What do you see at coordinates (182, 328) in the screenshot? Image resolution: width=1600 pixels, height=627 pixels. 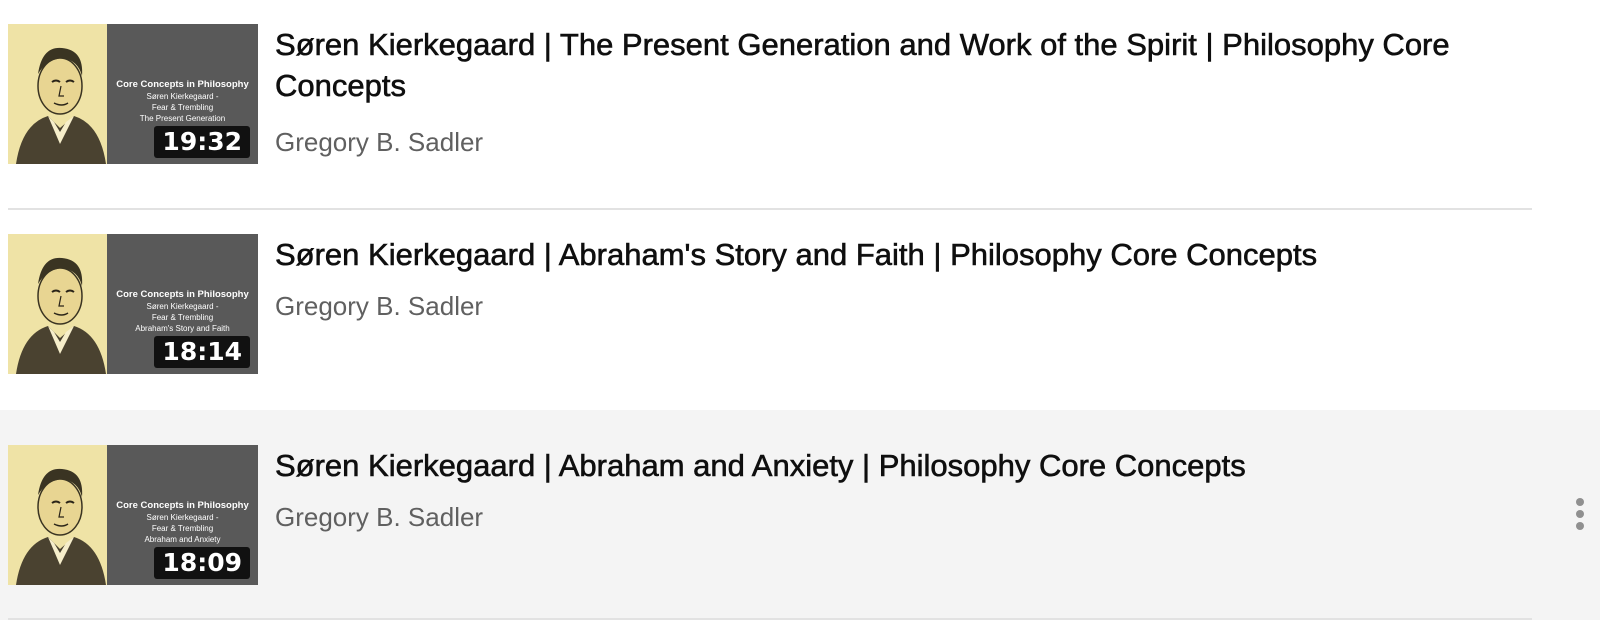 I see `thumbnail-line: Abraham's Story and Faith` at bounding box center [182, 328].